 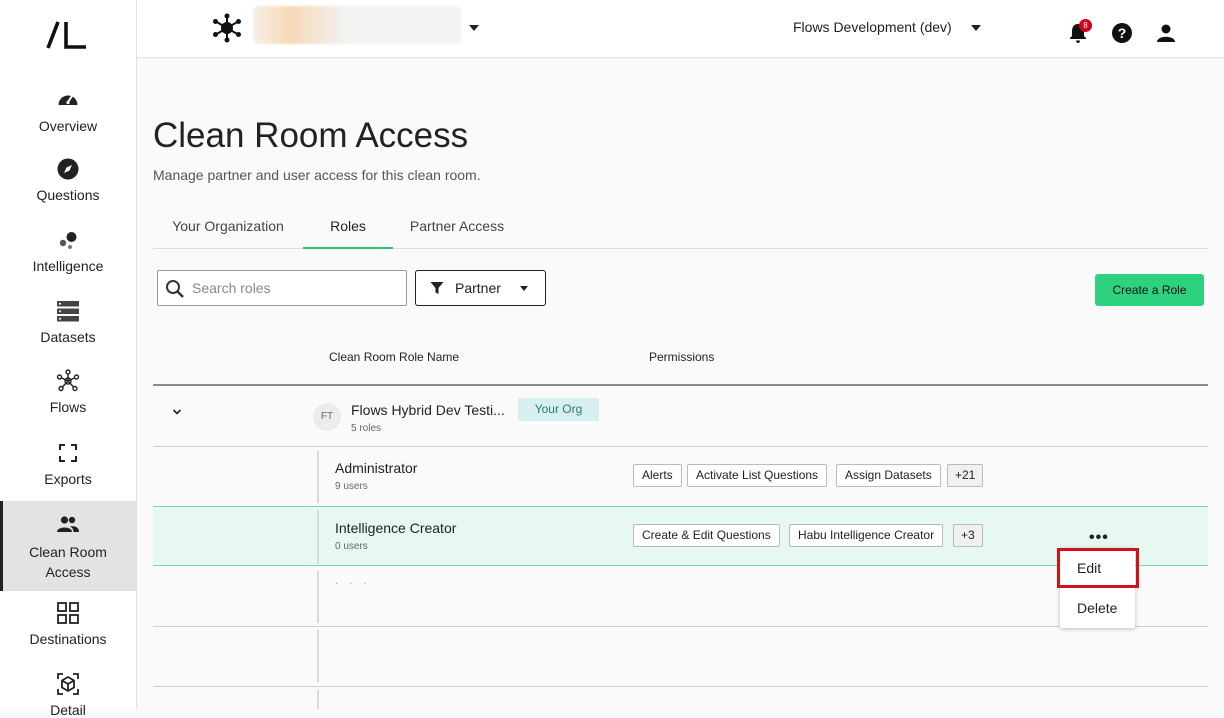 What do you see at coordinates (968, 535) in the screenshot?
I see `permission-more-chip: +3` at bounding box center [968, 535].